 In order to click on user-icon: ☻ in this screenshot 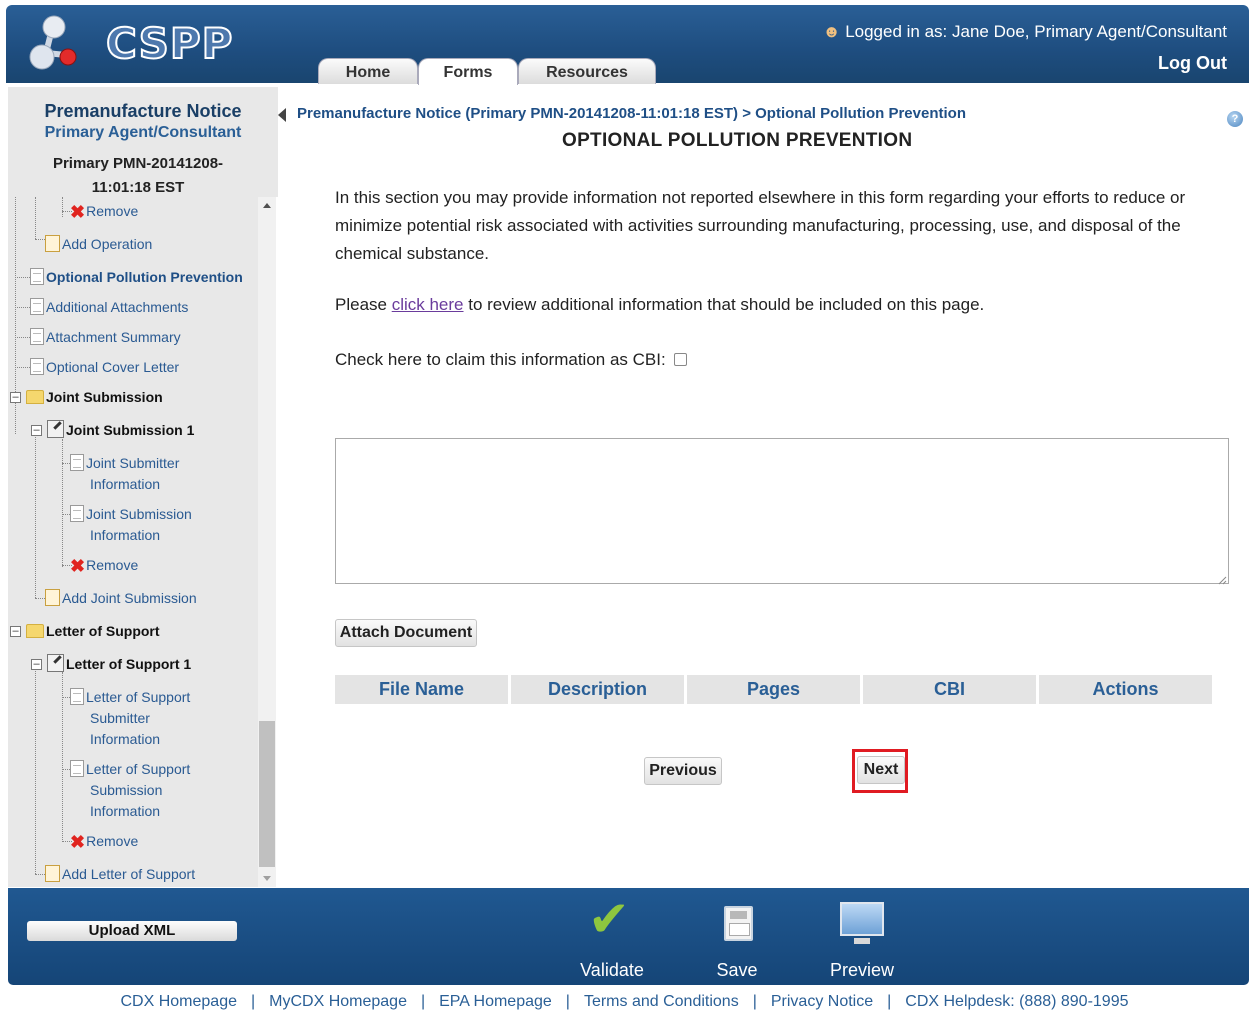, I will do `click(831, 31)`.